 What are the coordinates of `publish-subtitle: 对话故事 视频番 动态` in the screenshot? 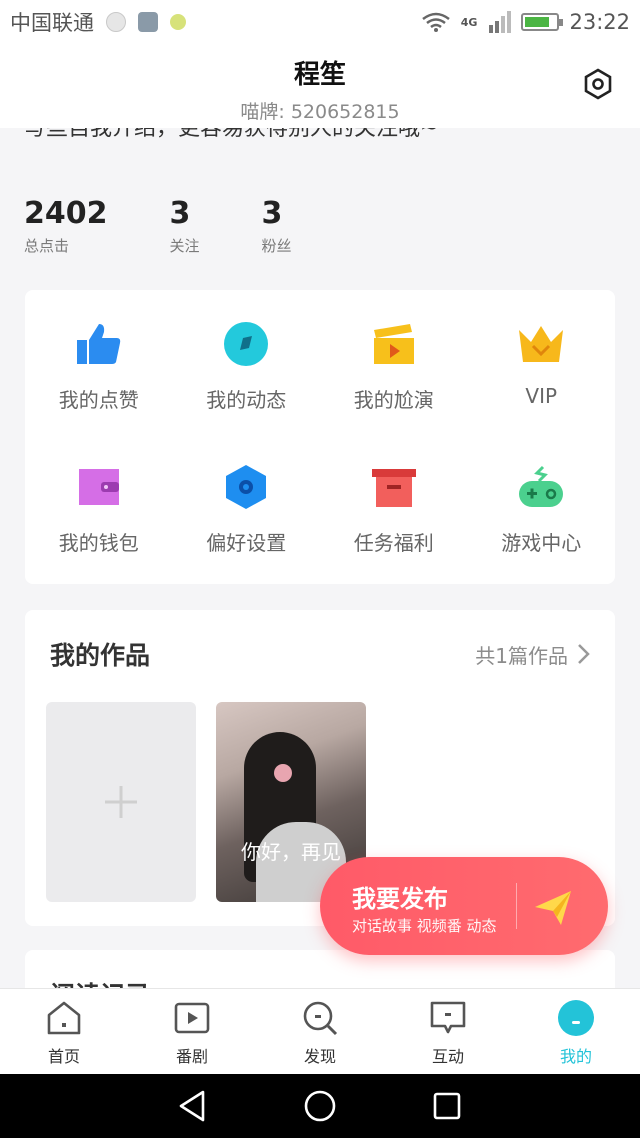 It's located at (424, 926).